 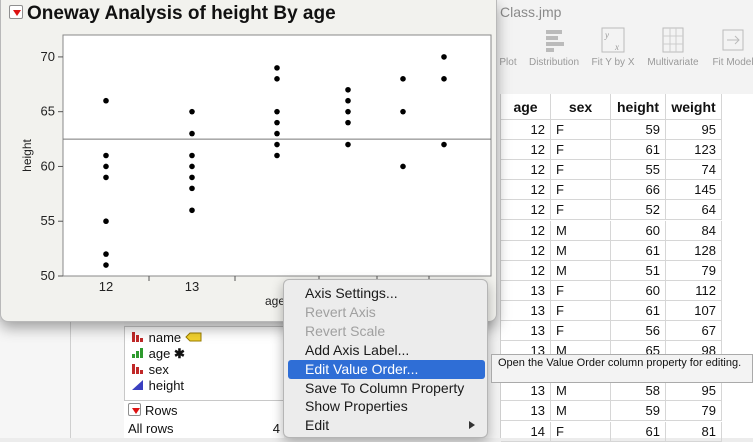 I want to click on toolbar-distribution-button: Distribution, so click(x=554, y=48).